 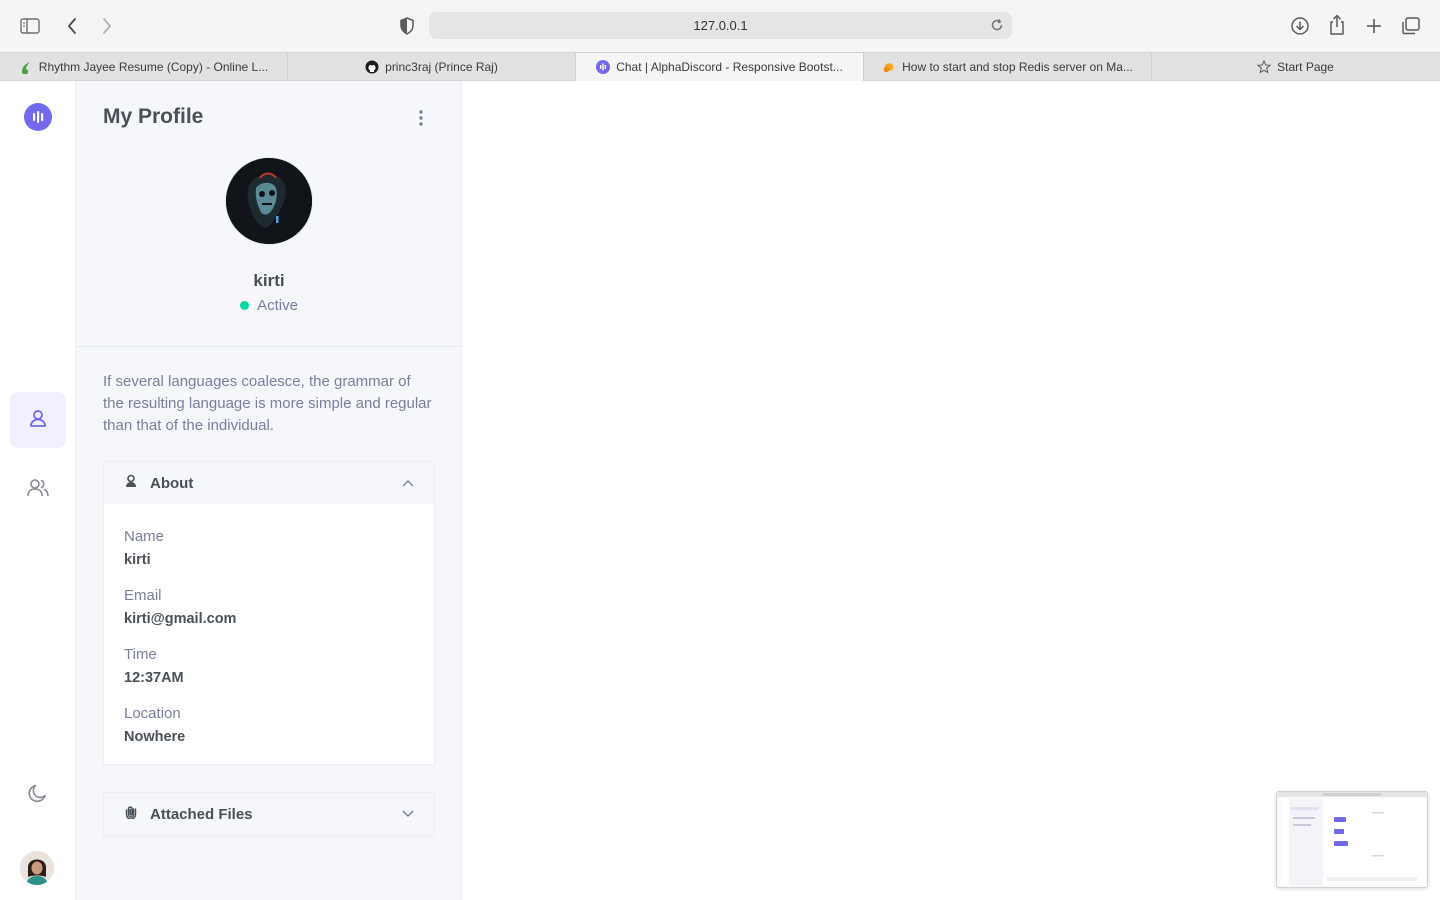 I want to click on sidebar-toggle-icon, so click(x=30, y=26).